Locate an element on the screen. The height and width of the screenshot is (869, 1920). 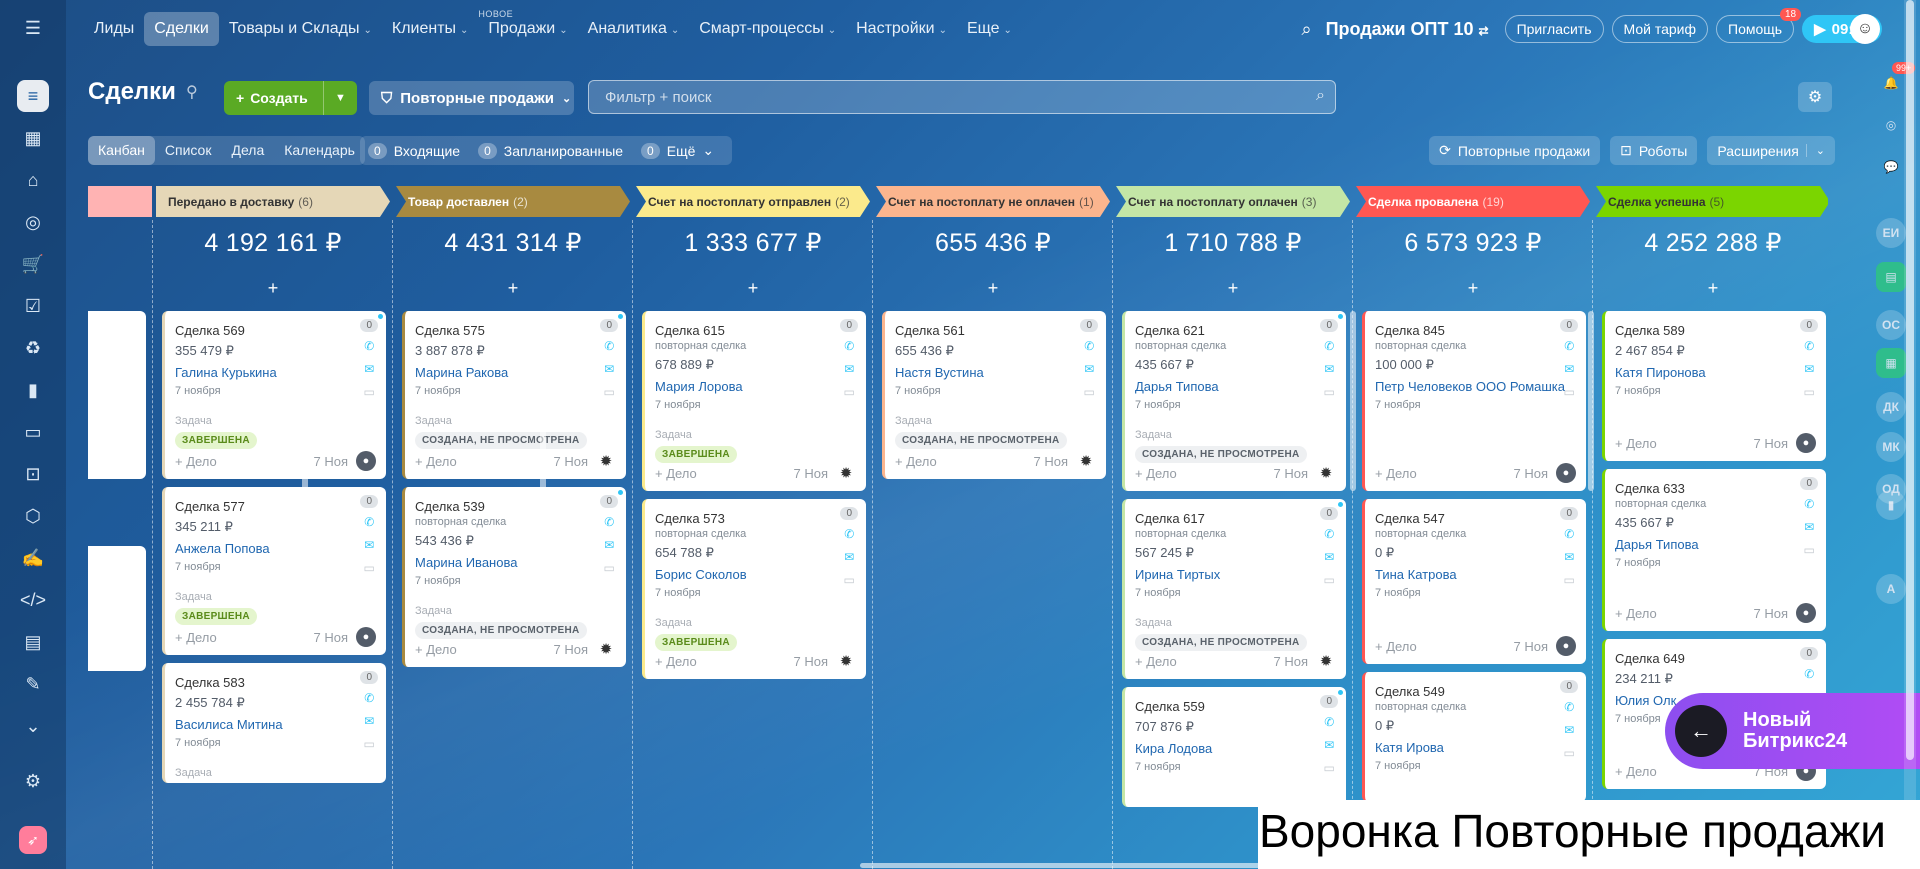
deal-client: Дарья Типова is located at coordinates (1715, 544).